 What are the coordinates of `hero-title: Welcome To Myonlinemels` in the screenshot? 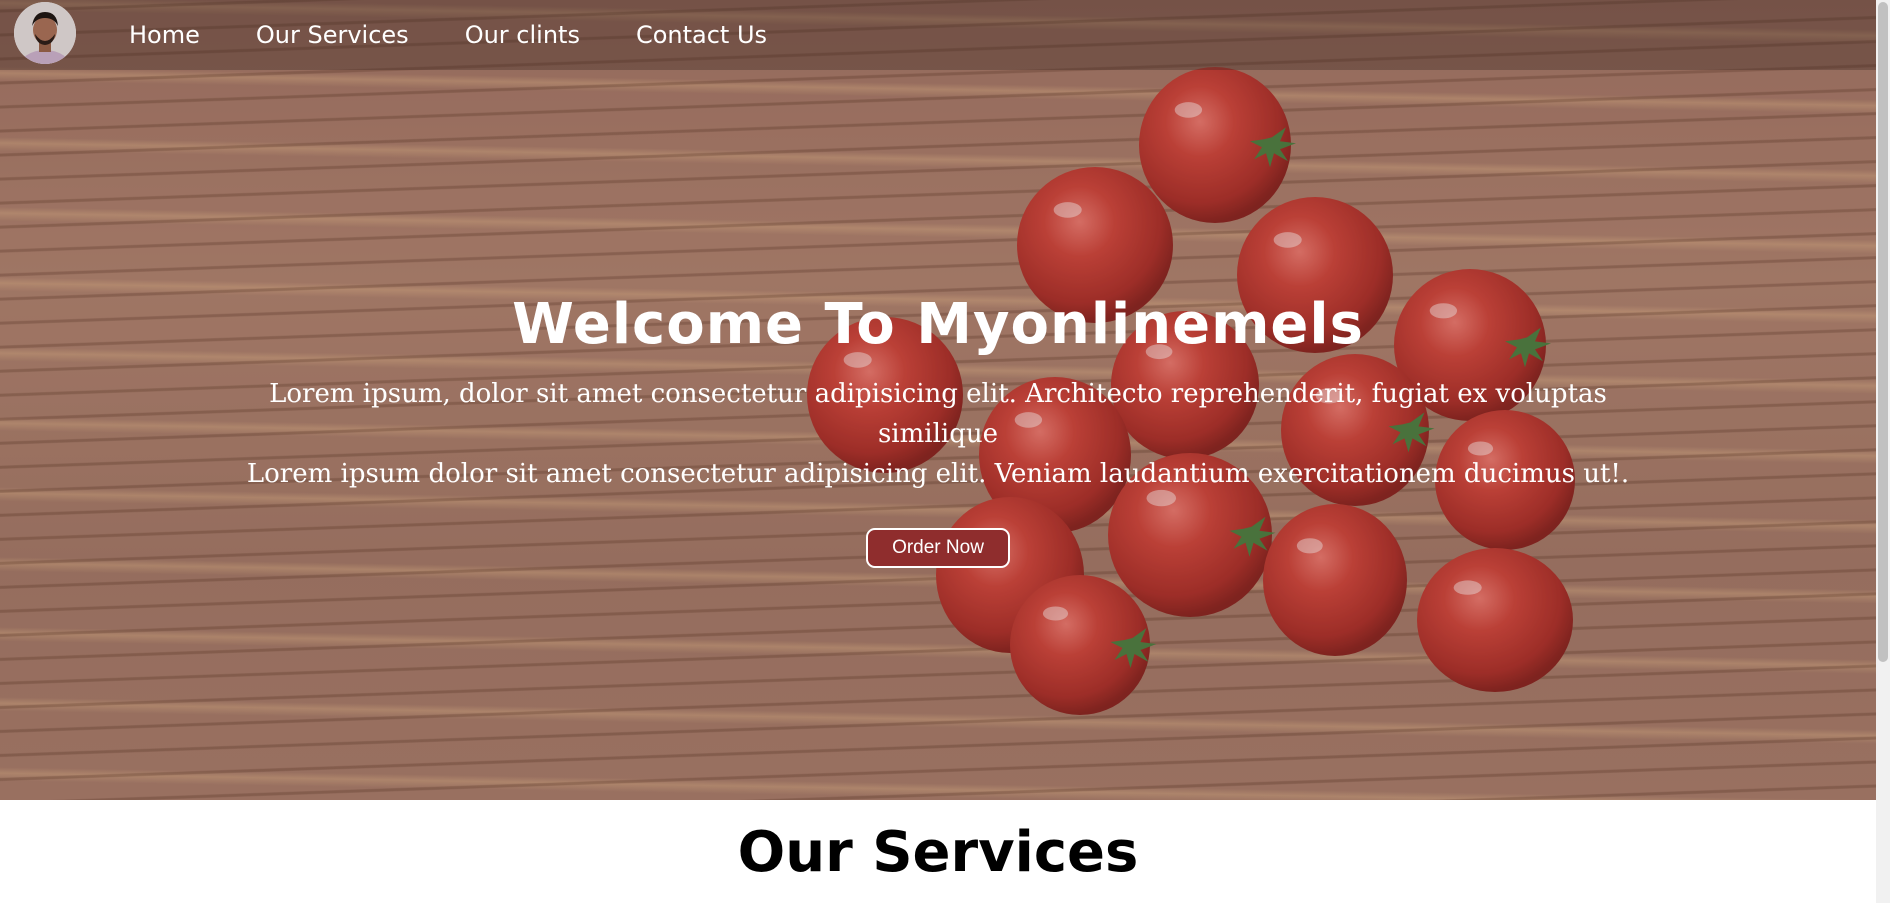 It's located at (938, 324).